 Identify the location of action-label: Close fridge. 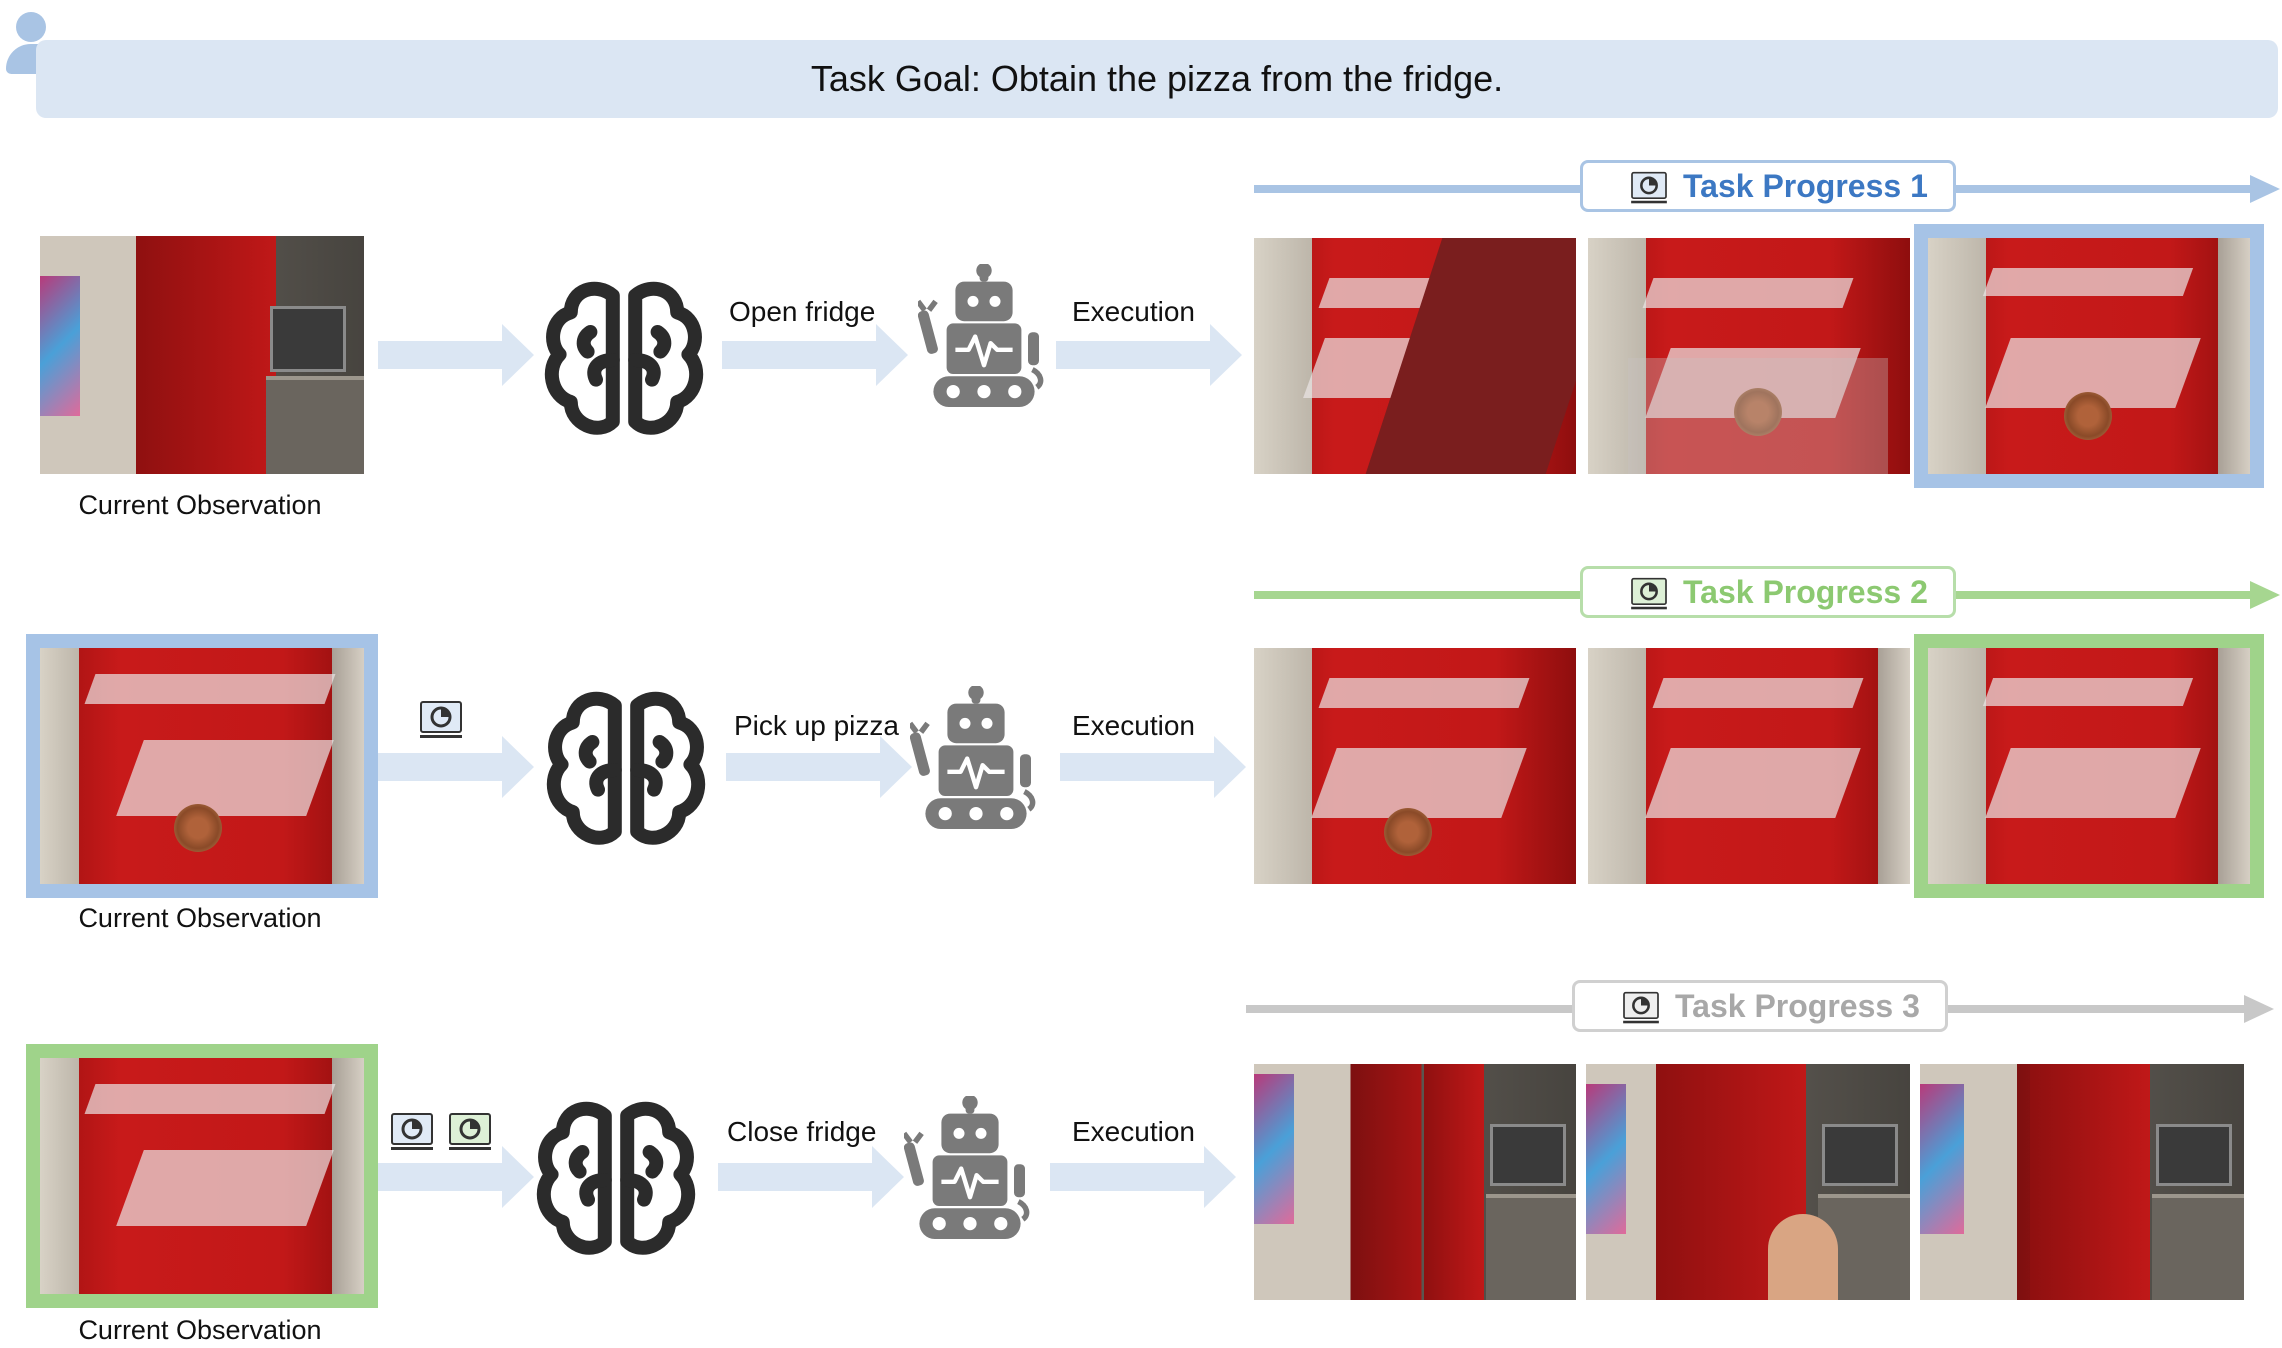
(802, 1131).